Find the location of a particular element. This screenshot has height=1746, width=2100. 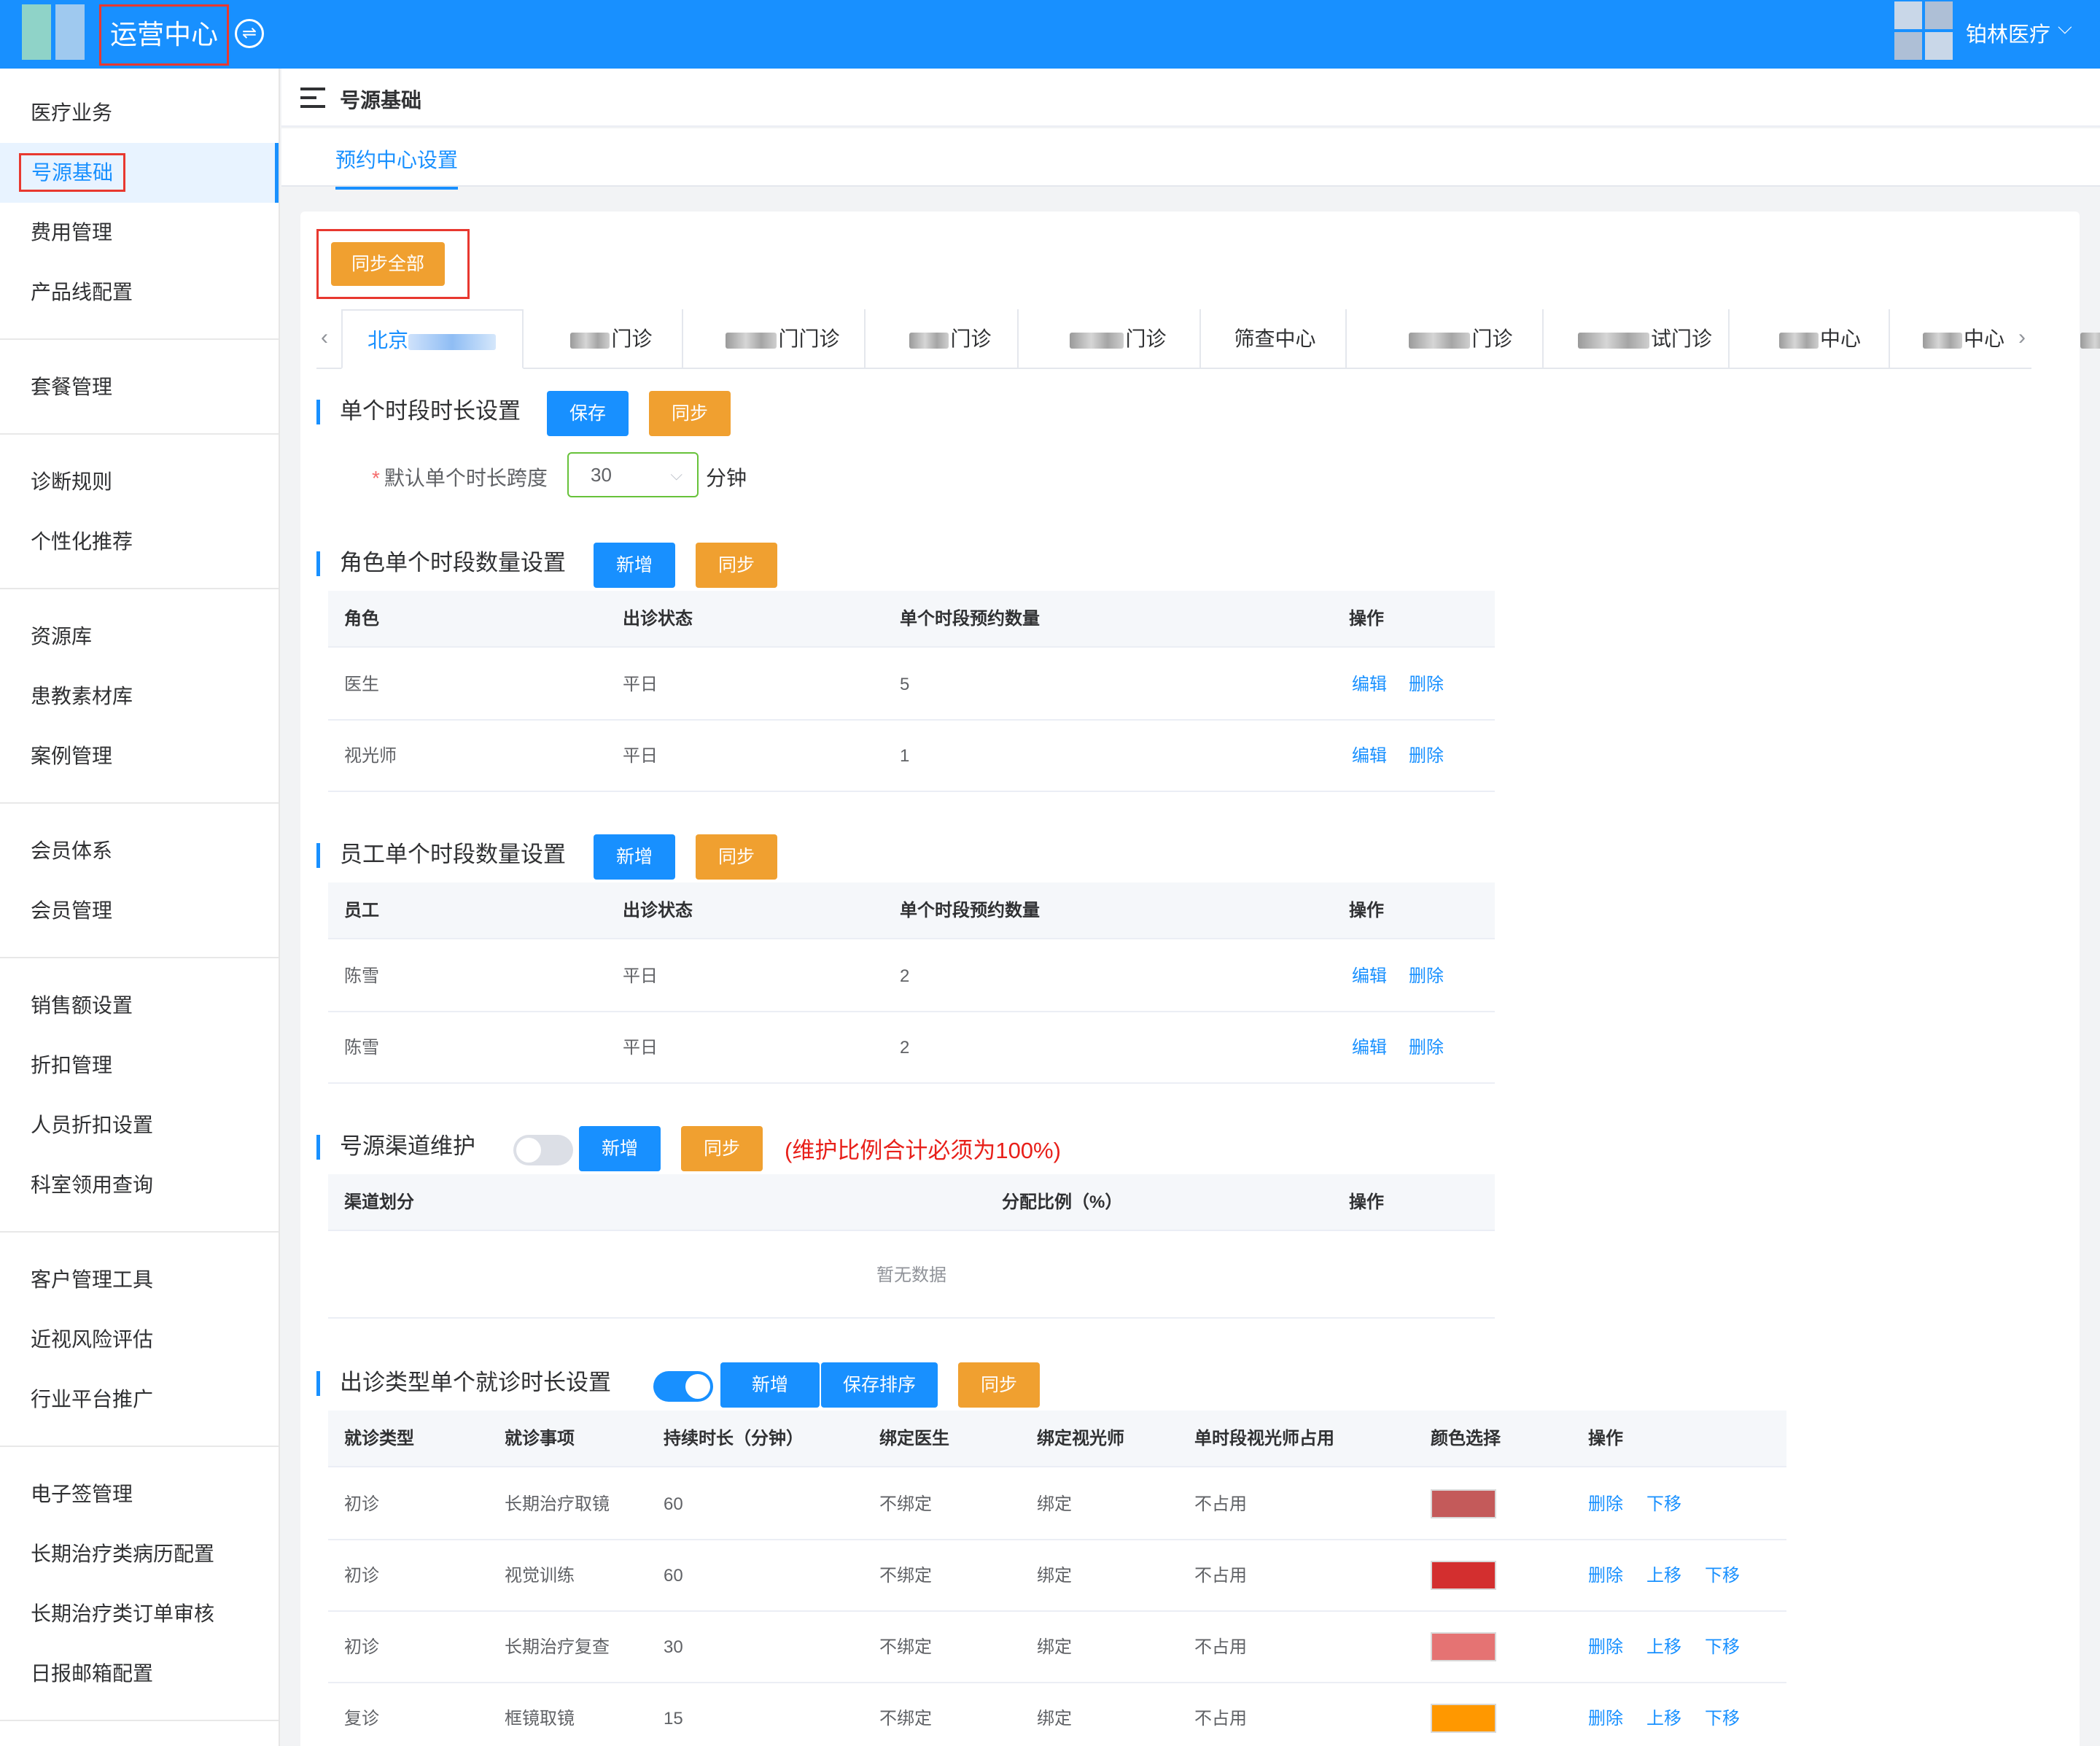

sync-duration-button: 同步 is located at coordinates (690, 414).